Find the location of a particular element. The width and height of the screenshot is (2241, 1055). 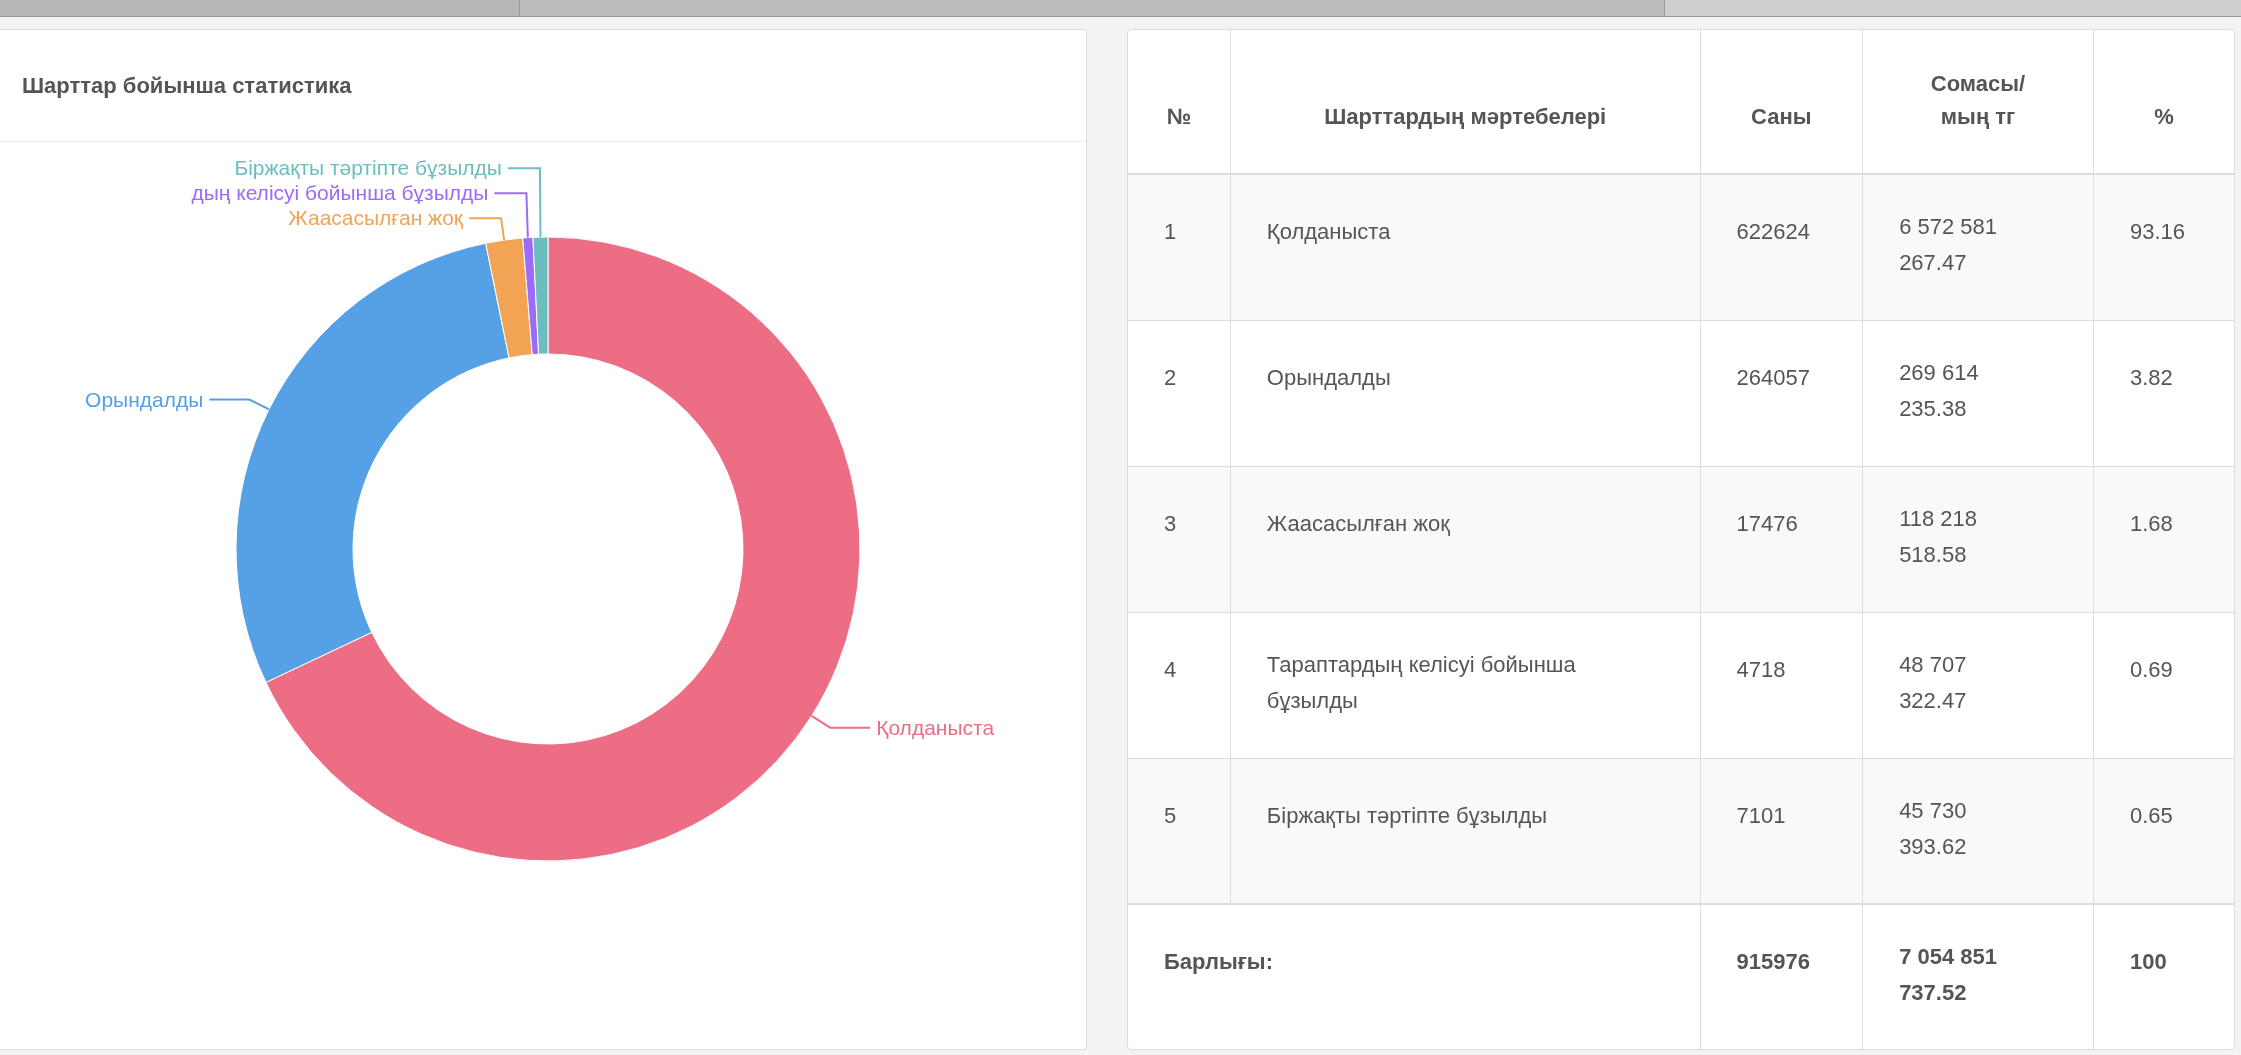

table-cell: 269 614 235.38 is located at coordinates (1978, 393).